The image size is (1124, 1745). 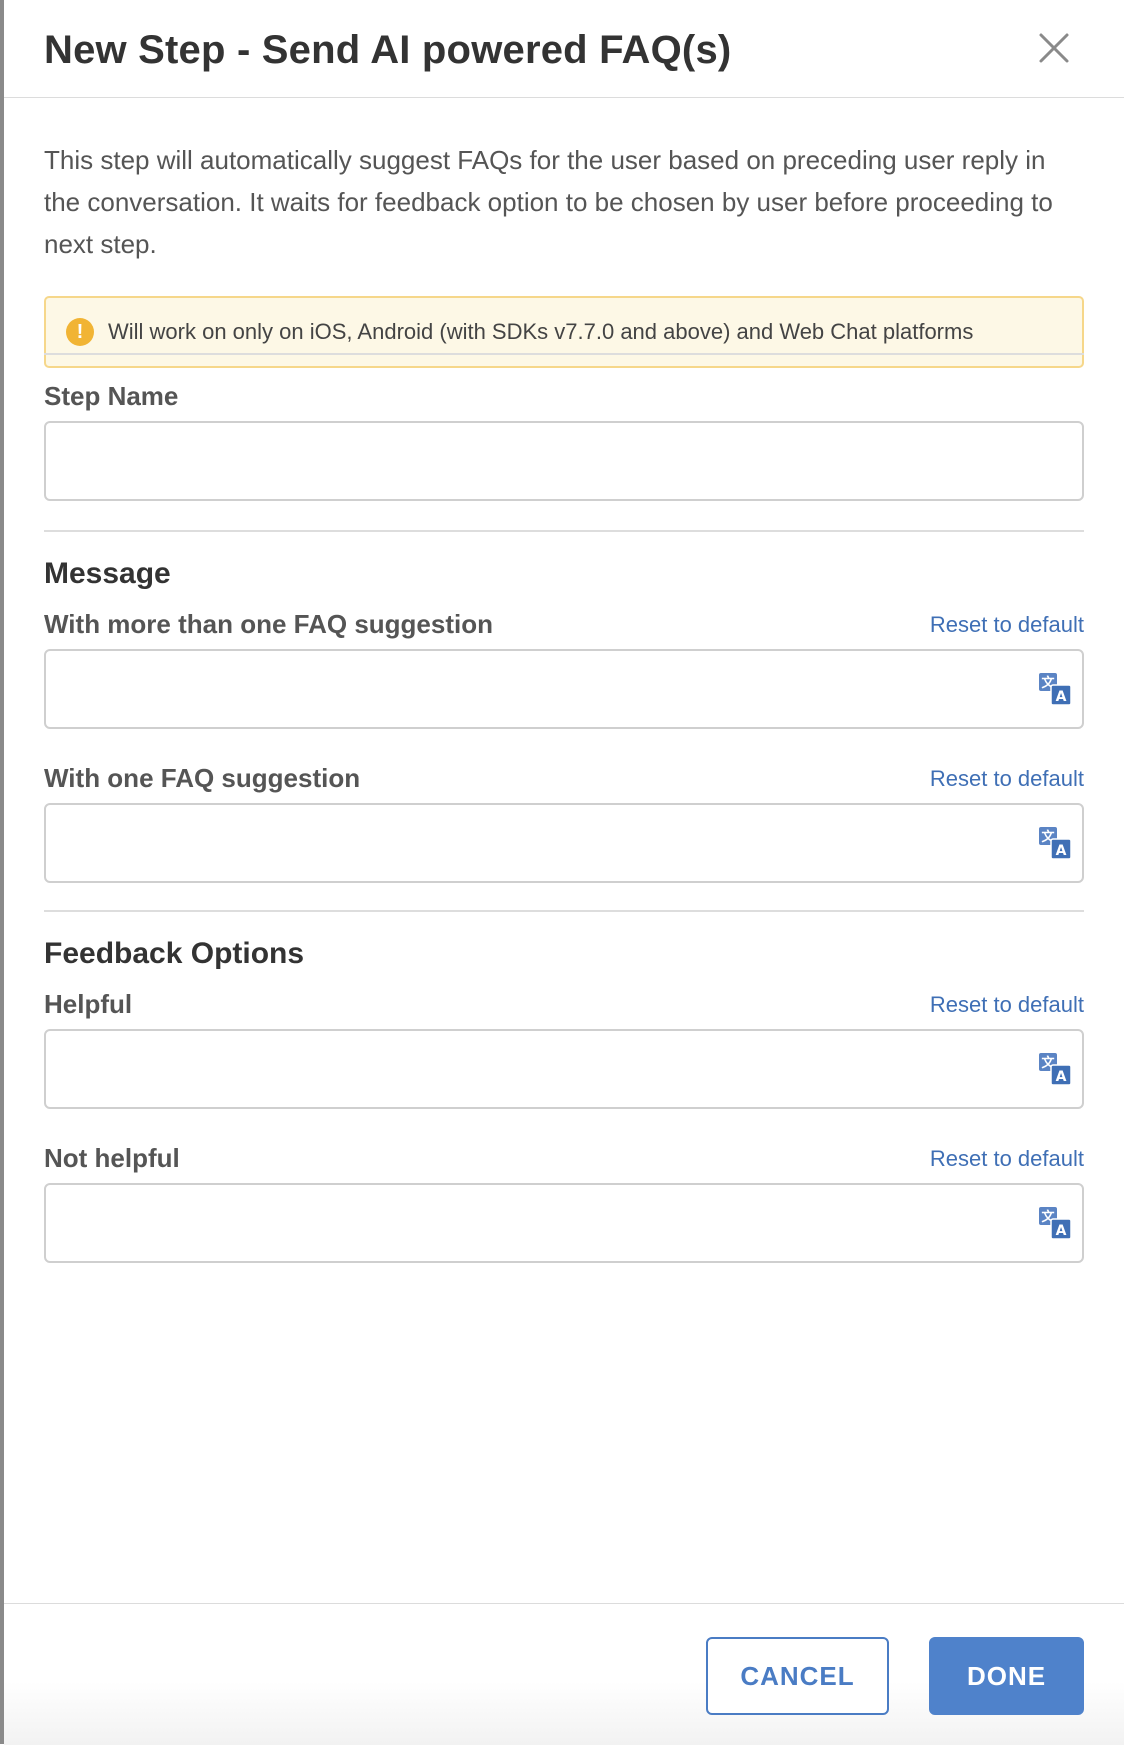 I want to click on feedback-section-title: Feedback Options, so click(x=174, y=953).